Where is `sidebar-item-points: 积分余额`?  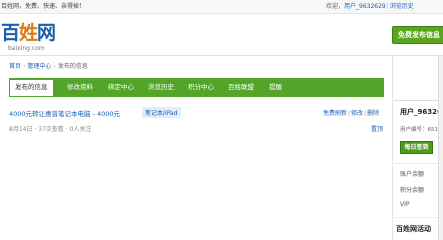 sidebar-item-points: 积分余额 is located at coordinates (412, 189).